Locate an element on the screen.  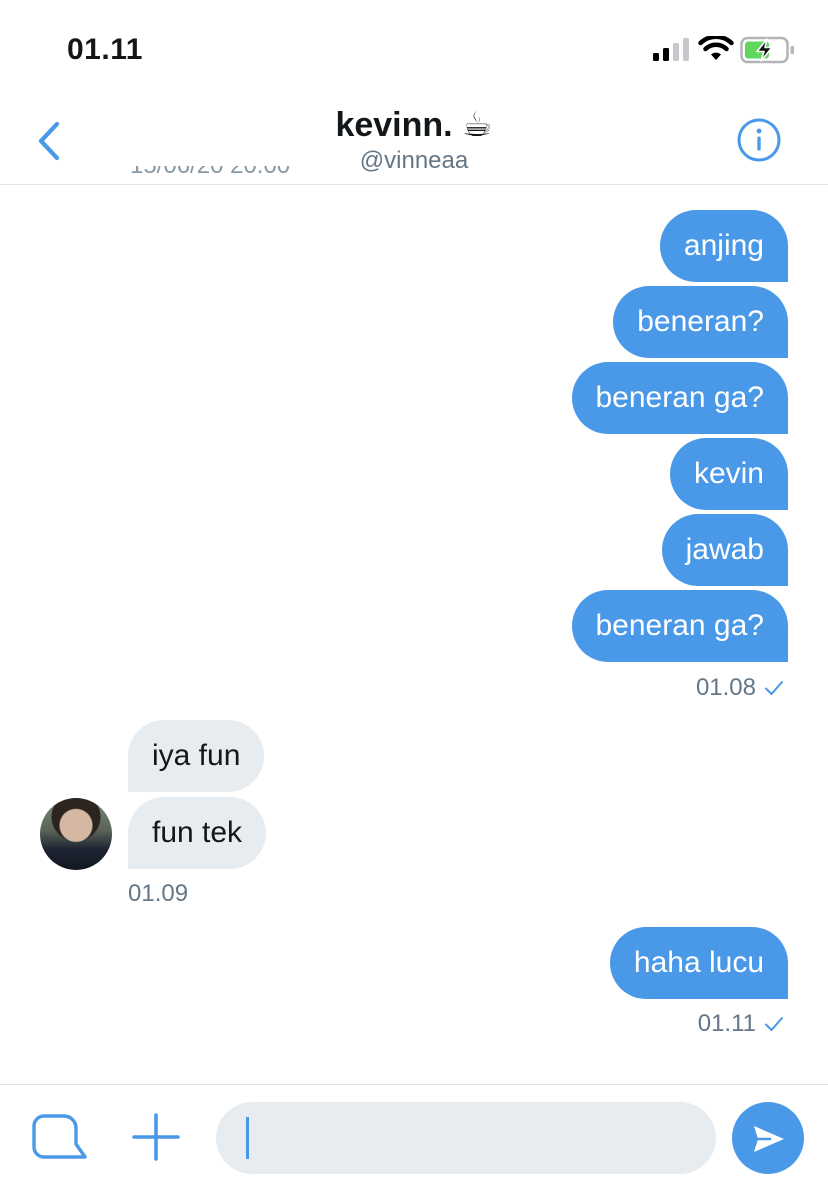
battery-charging-icon is located at coordinates (767, 50).